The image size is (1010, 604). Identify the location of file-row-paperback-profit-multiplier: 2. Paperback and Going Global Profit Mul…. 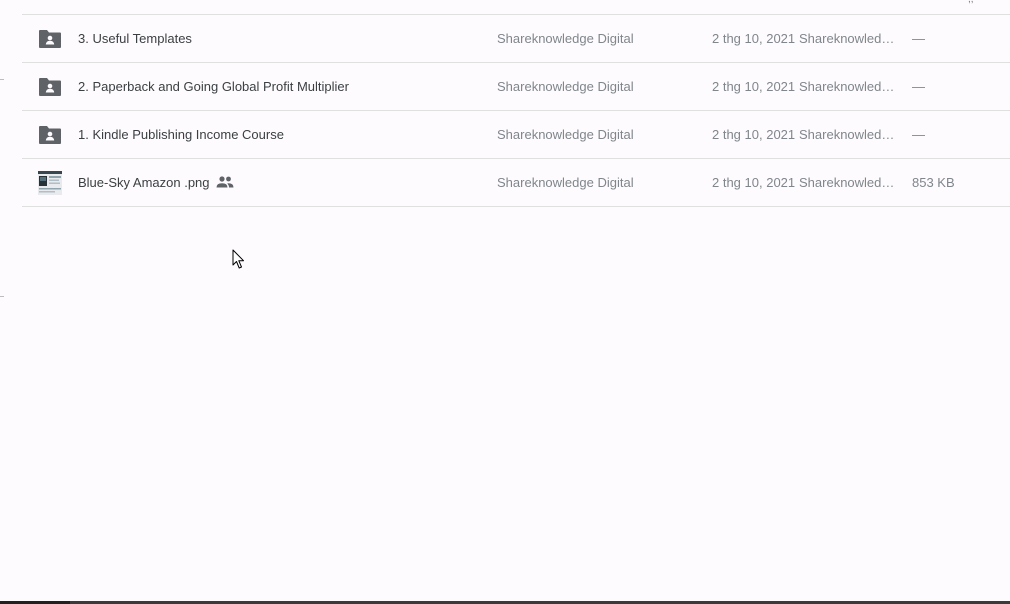
(516, 87).